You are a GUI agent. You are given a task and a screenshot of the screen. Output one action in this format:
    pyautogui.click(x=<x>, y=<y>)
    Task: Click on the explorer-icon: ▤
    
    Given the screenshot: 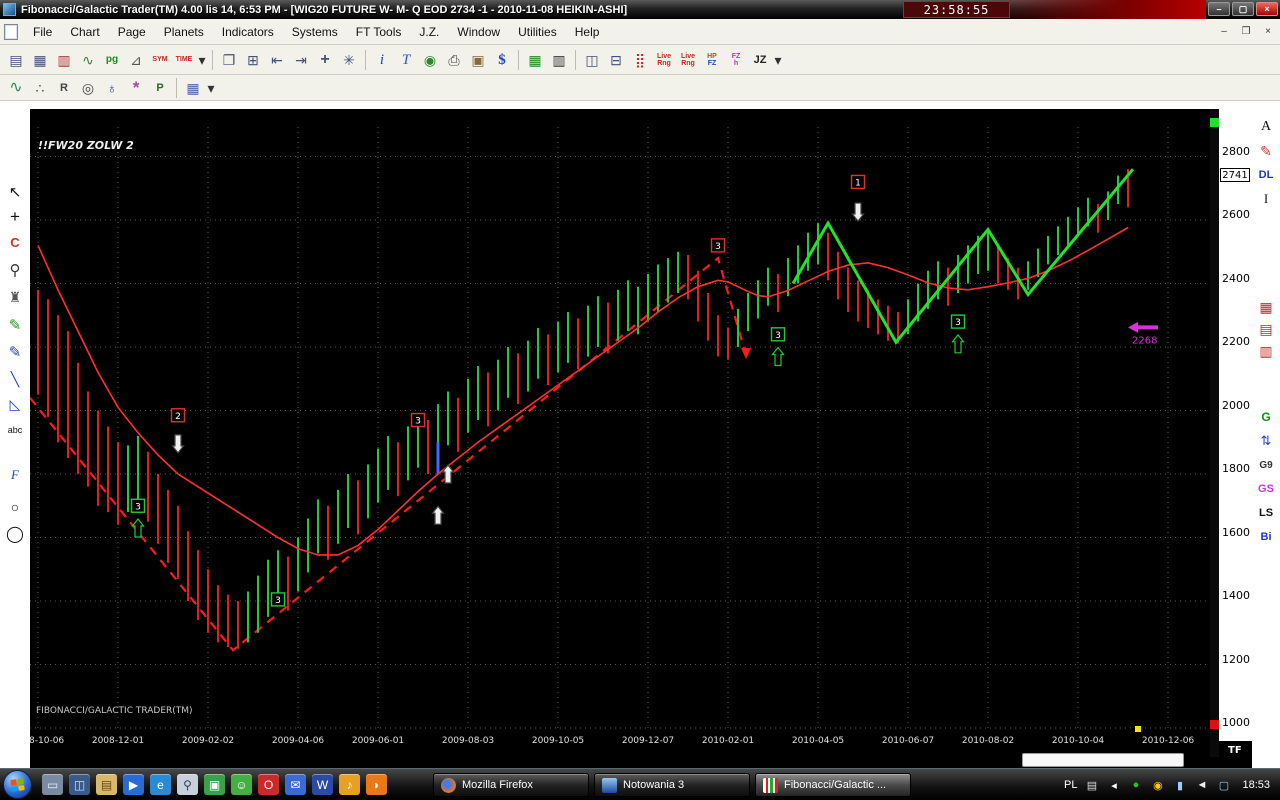 What is the action you would take?
    pyautogui.click(x=106, y=784)
    